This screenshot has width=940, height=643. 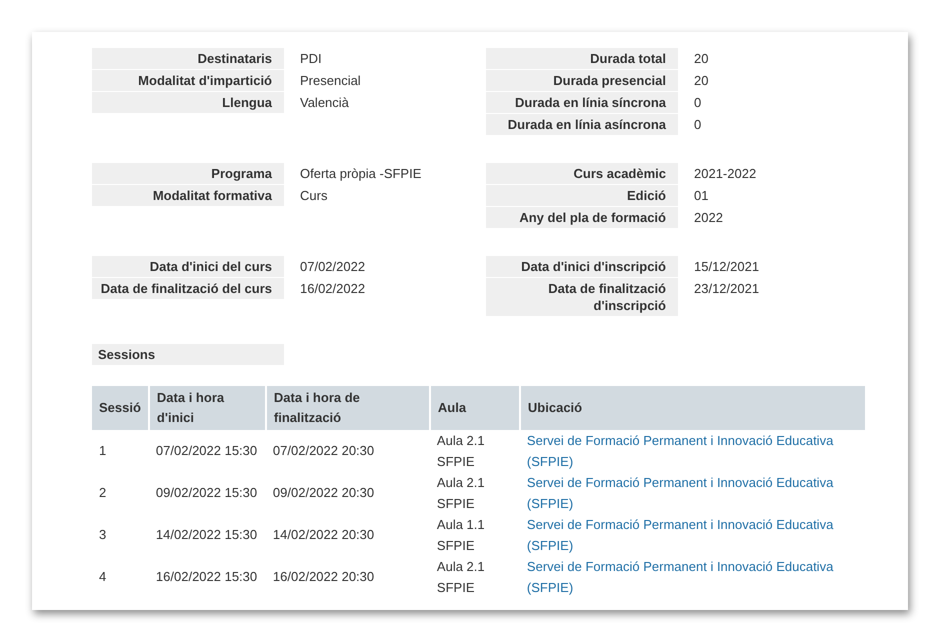 I want to click on field-label: Llengua, so click(x=188, y=102).